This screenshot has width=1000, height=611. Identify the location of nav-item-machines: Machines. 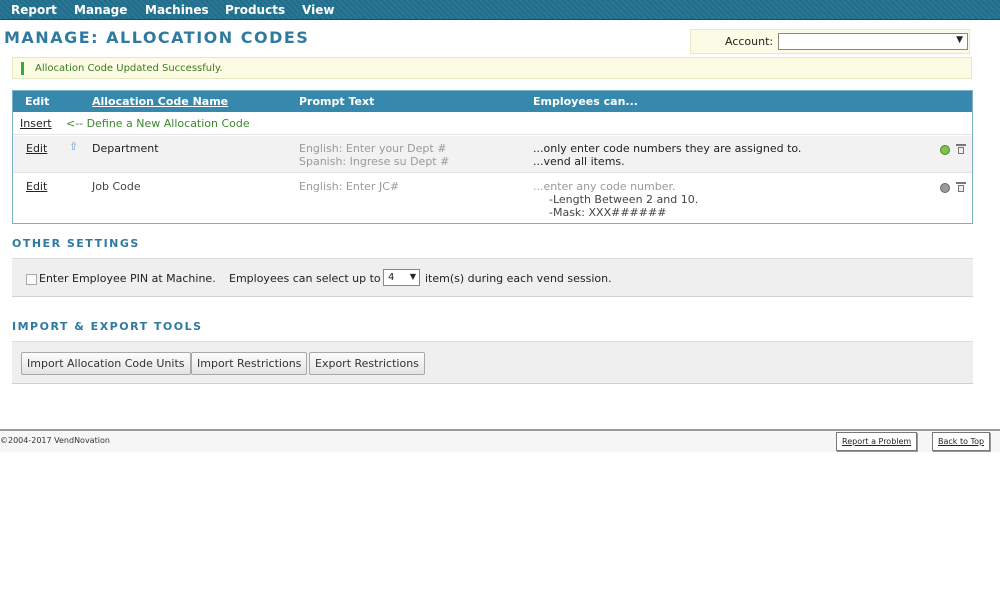
(177, 10).